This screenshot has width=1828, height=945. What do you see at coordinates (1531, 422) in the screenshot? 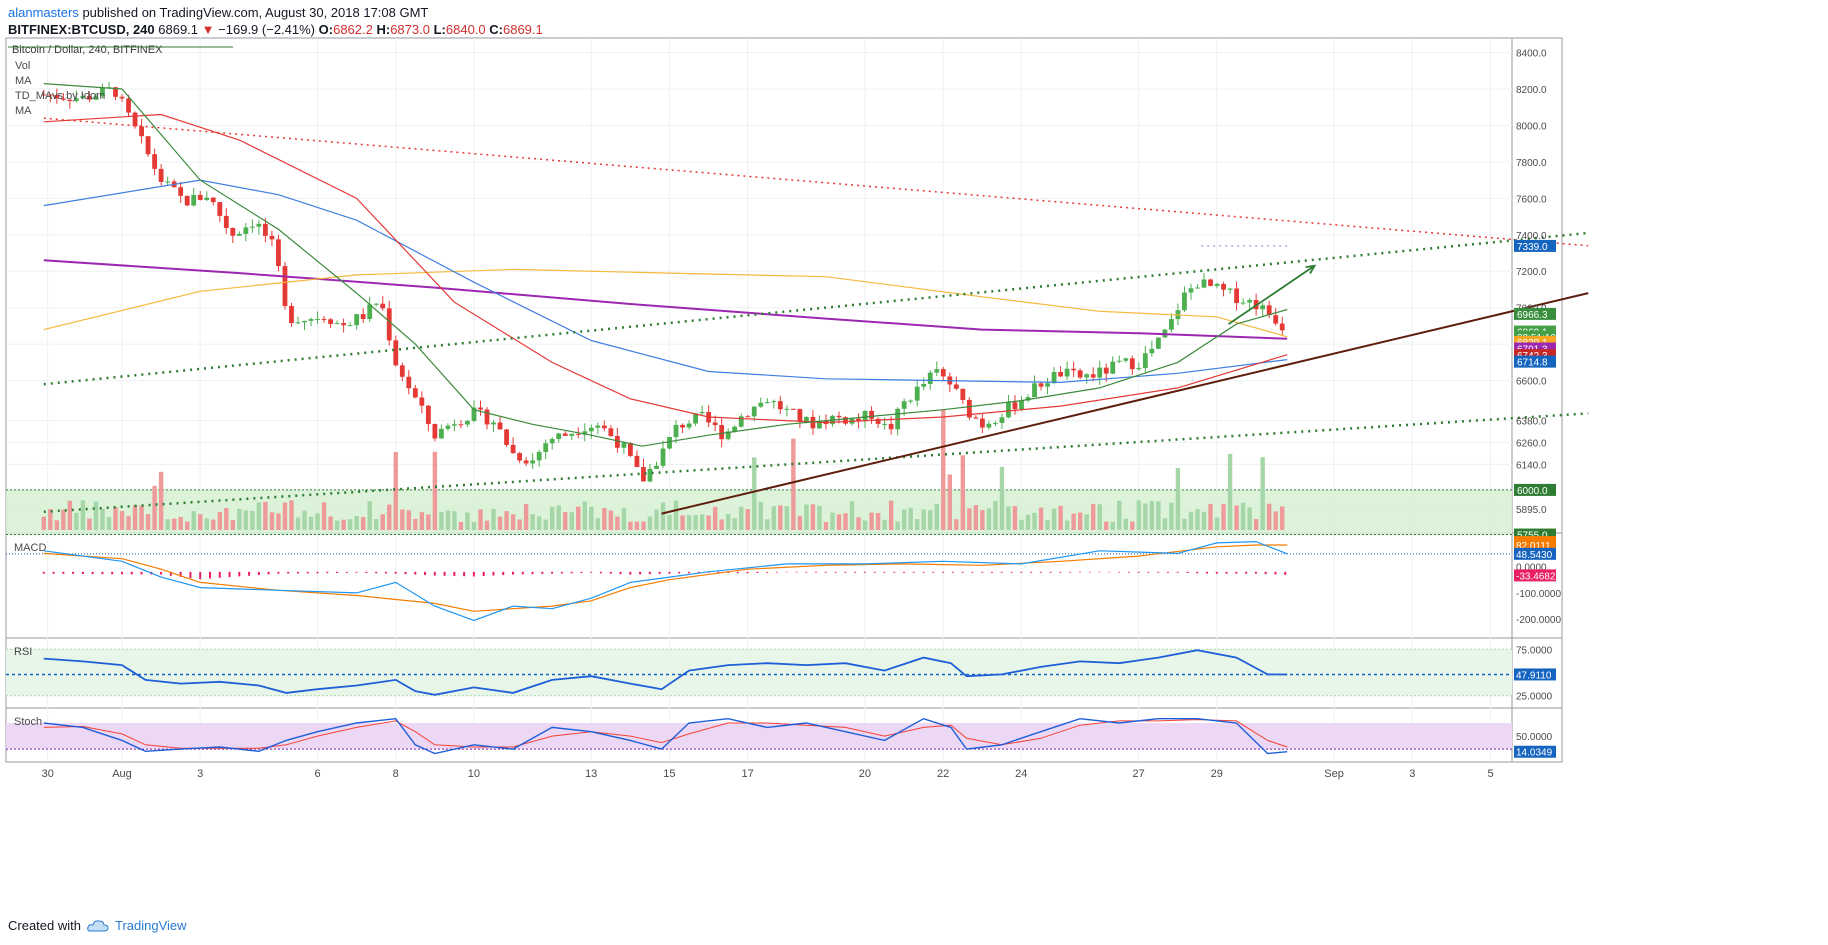
I see `price-tick-label: 6380.0` at bounding box center [1531, 422].